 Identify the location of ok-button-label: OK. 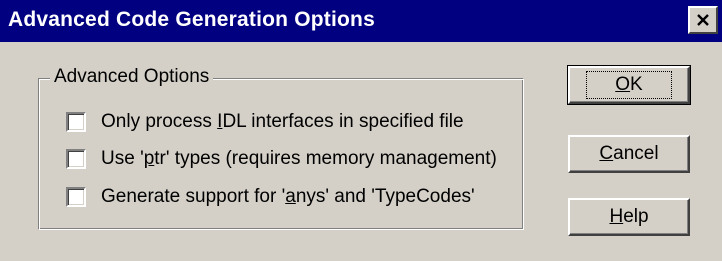
(629, 85).